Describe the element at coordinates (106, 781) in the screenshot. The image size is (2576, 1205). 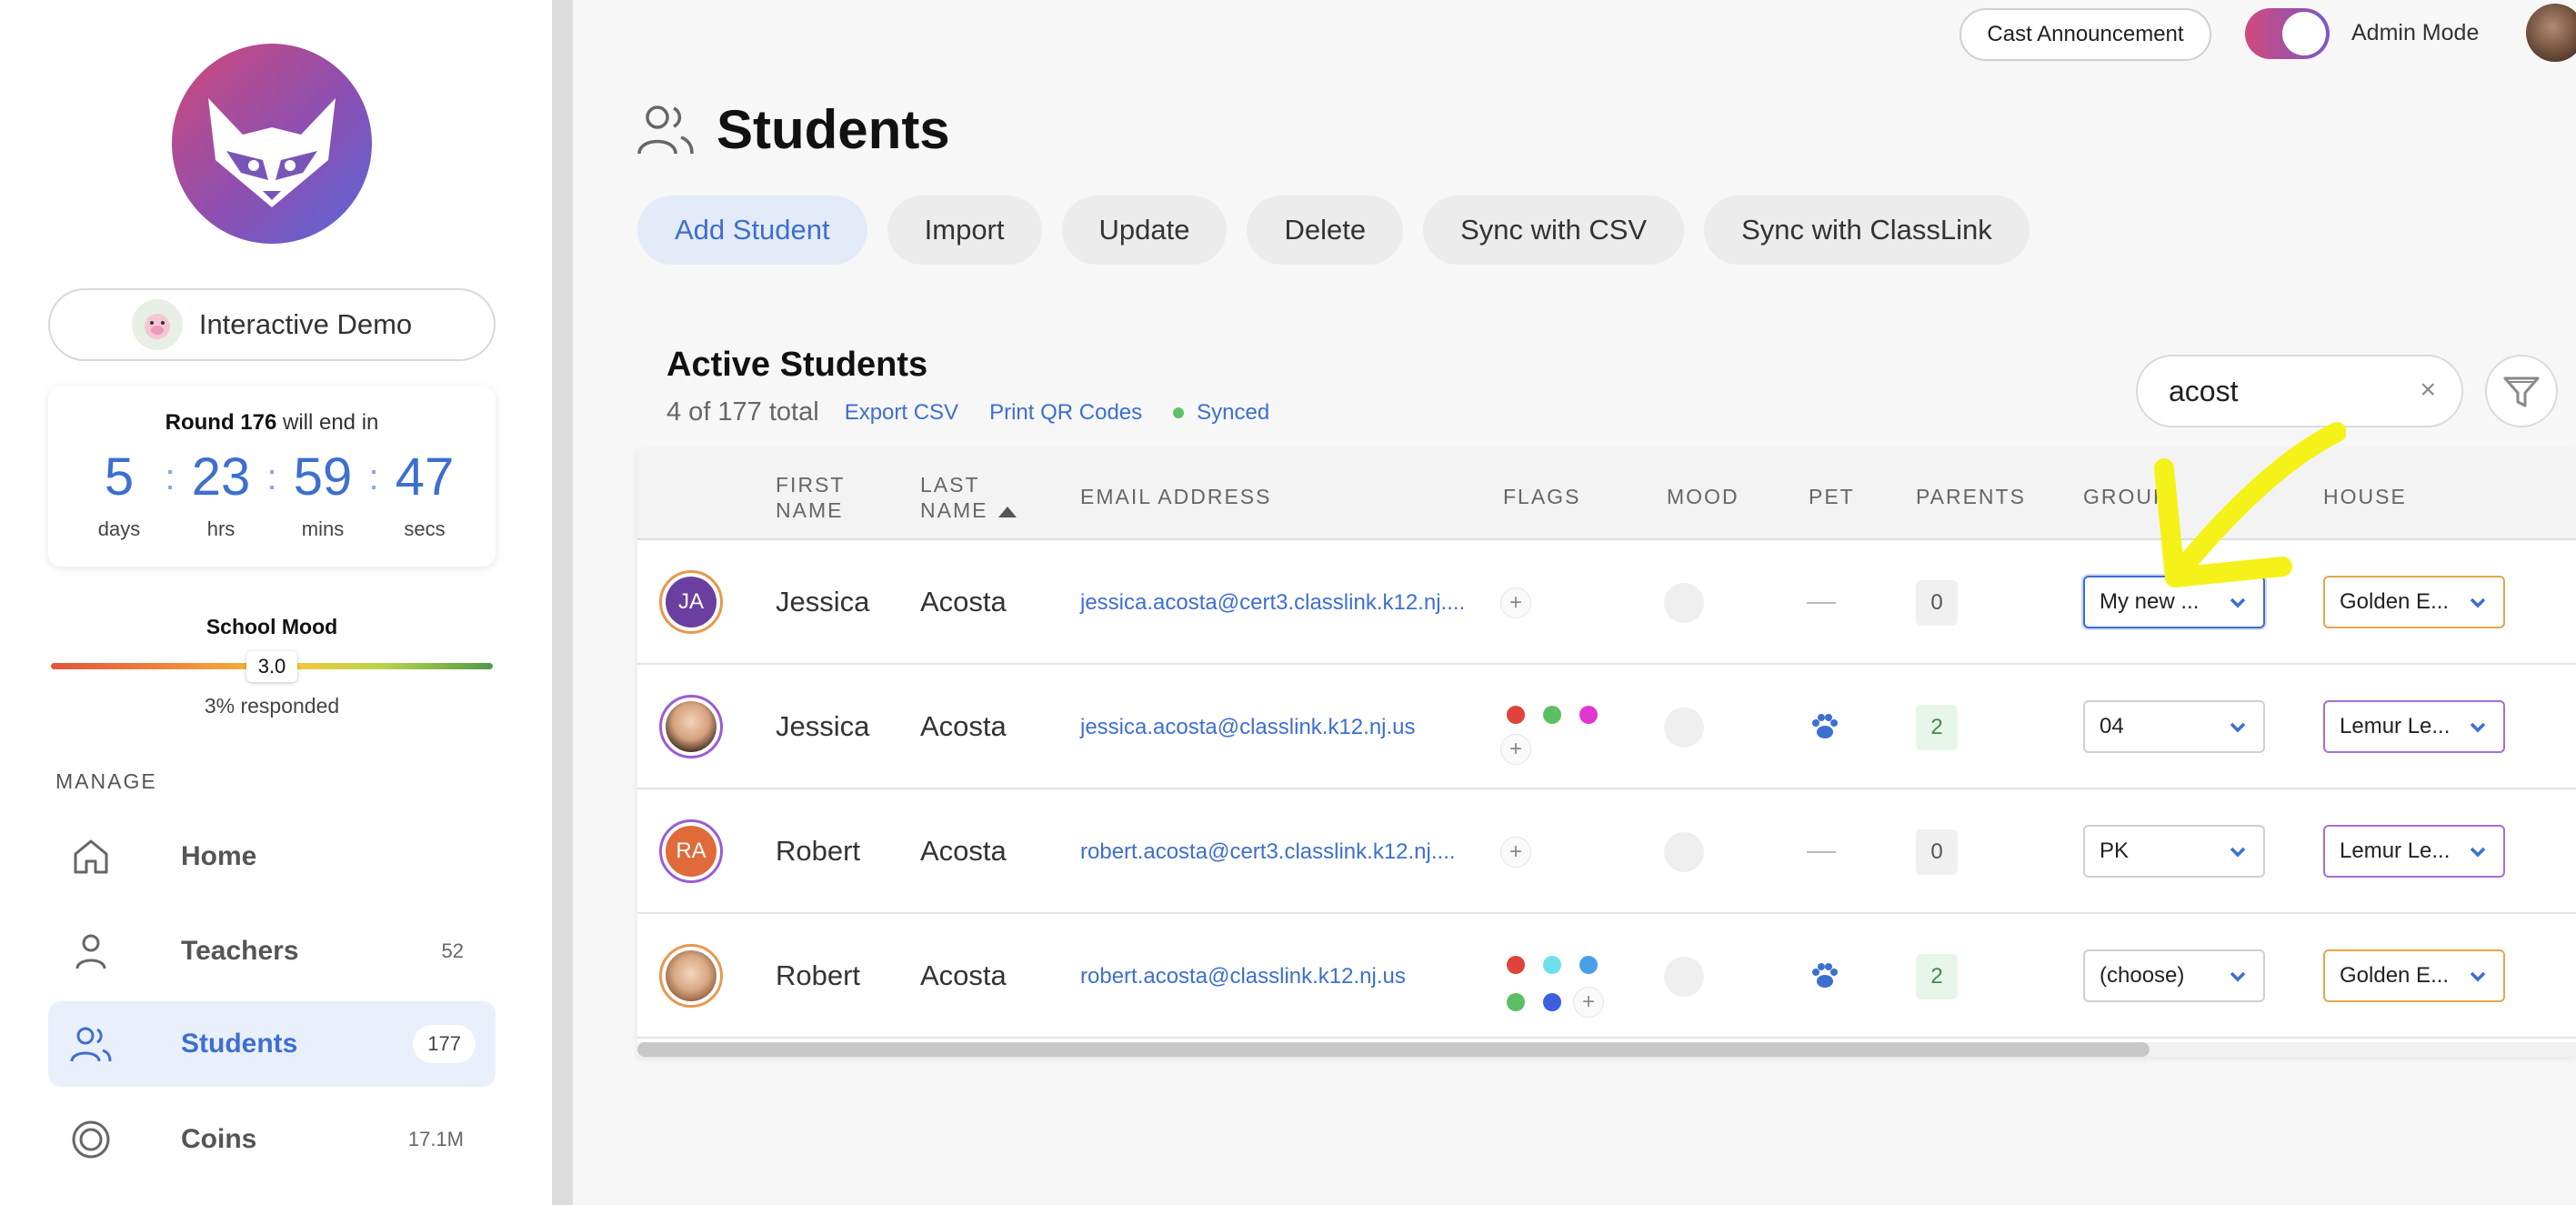
I see `manage-section-label: MANAGE` at that location.